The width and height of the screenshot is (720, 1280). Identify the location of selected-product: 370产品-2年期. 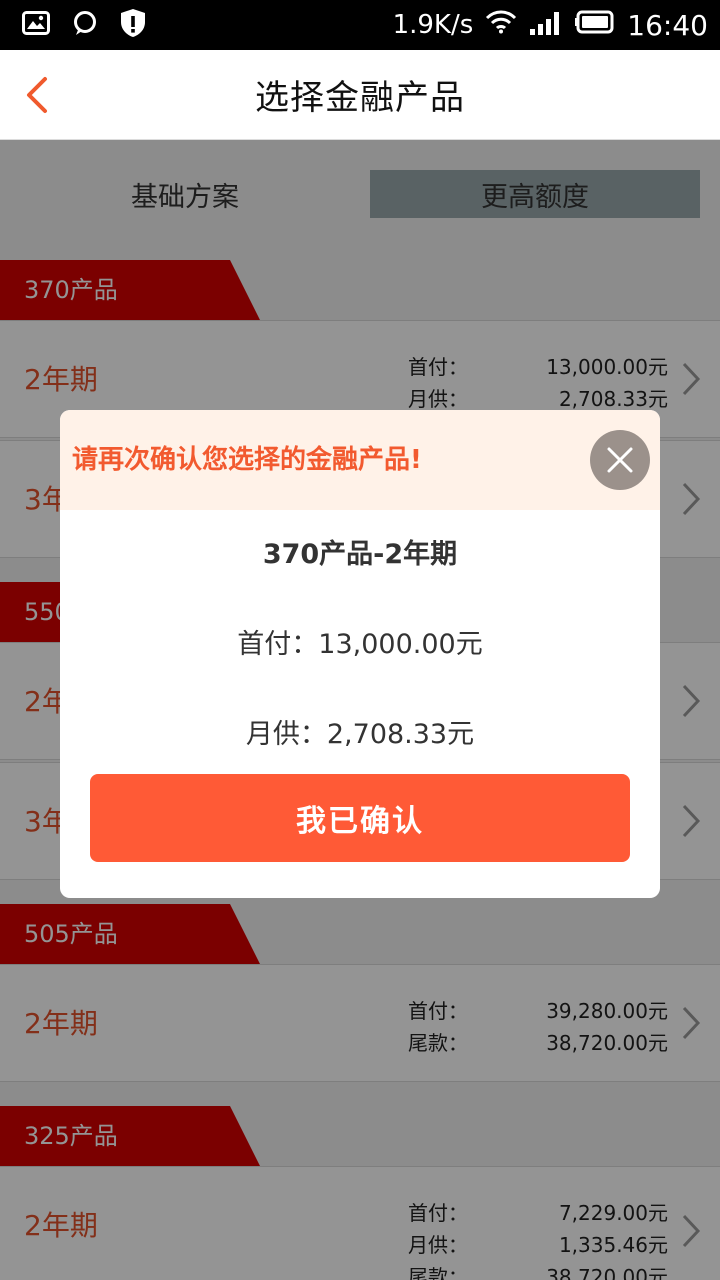
(360, 554).